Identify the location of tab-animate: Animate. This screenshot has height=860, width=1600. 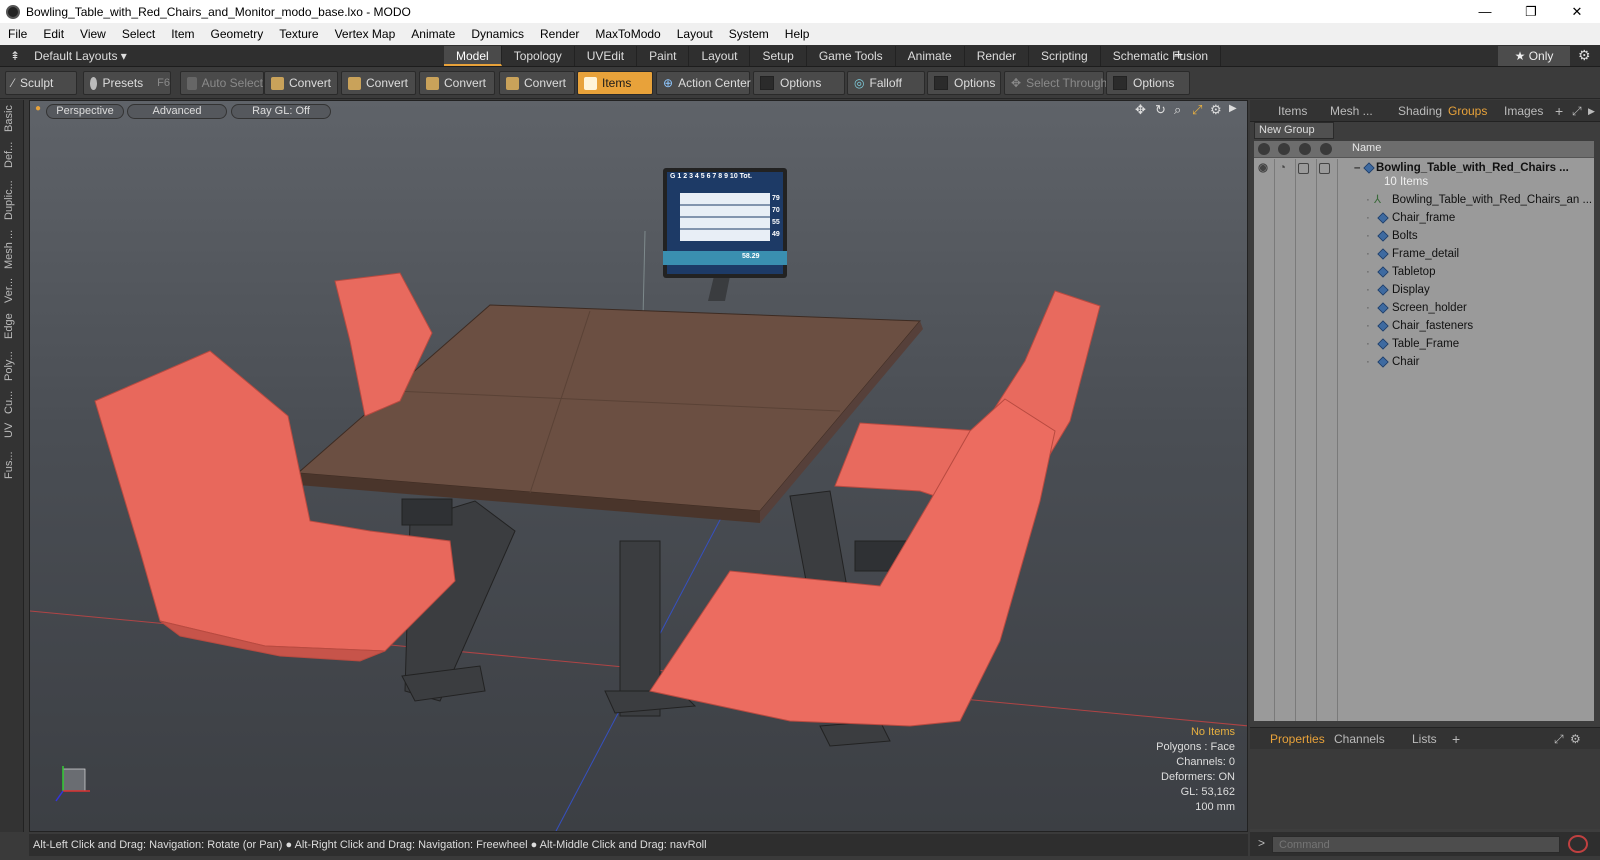
(930, 56).